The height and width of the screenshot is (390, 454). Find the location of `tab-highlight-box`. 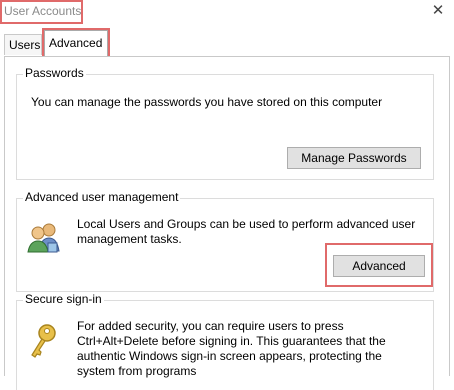

tab-highlight-box is located at coordinates (76, 43).